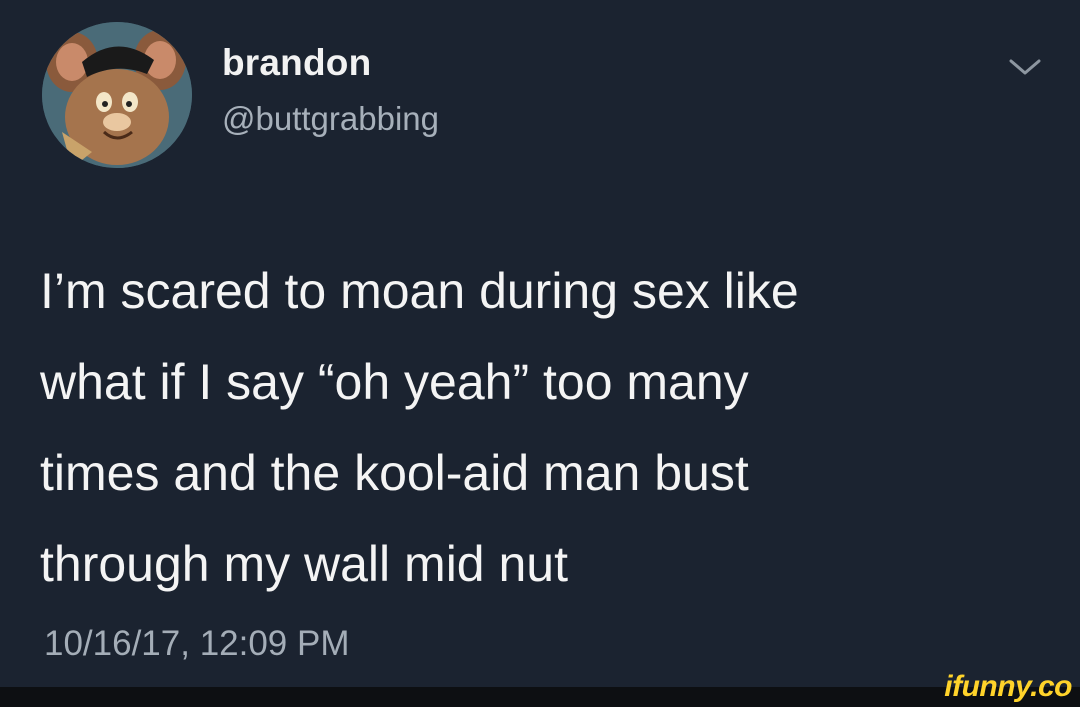 Image resolution: width=1080 pixels, height=707 pixels. What do you see at coordinates (1008, 686) in the screenshot?
I see `ifunny-watermark: ifunny.co` at bounding box center [1008, 686].